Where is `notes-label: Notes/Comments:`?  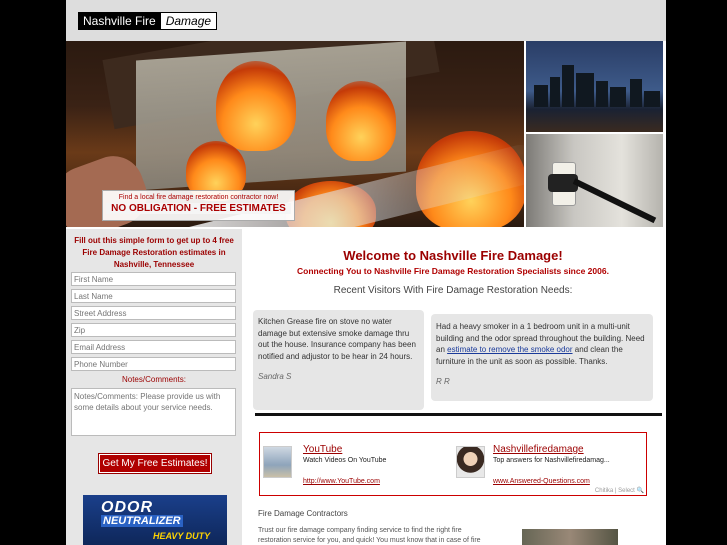
notes-label: Notes/Comments: is located at coordinates (154, 379).